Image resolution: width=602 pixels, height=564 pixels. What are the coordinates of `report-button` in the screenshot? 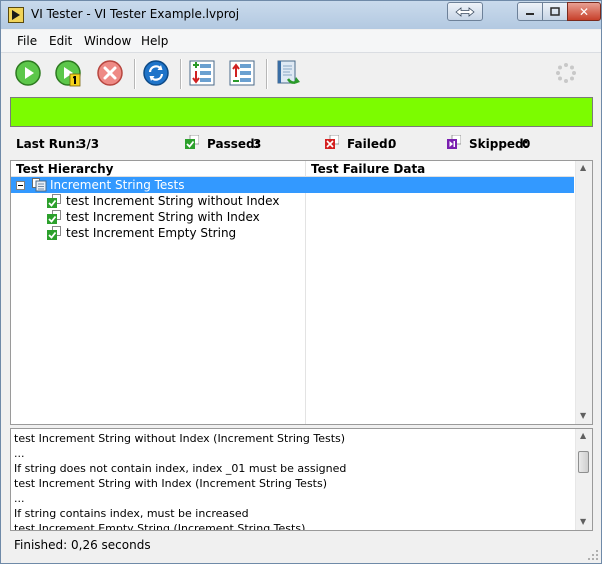 It's located at (288, 73).